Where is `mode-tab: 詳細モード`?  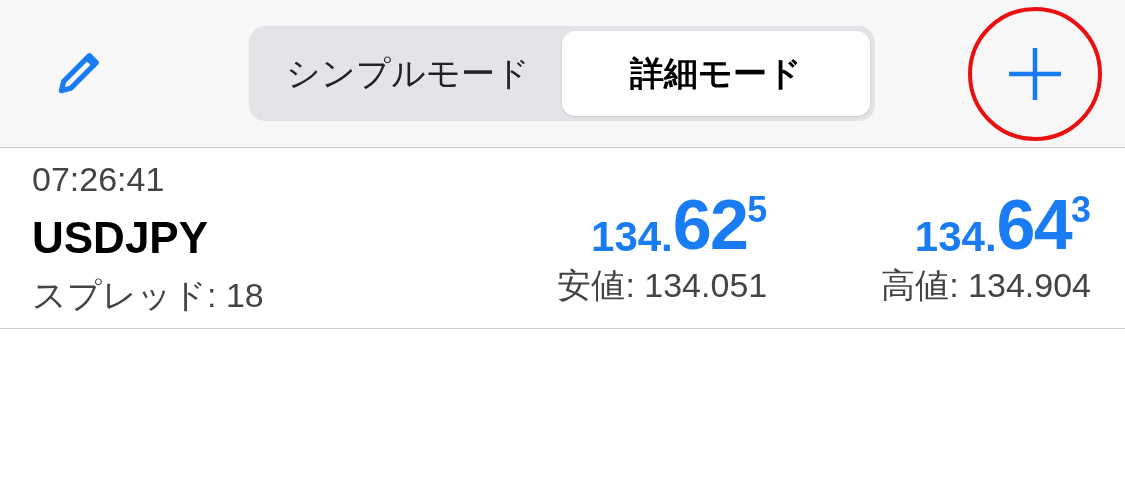 mode-tab: 詳細モード is located at coordinates (716, 73).